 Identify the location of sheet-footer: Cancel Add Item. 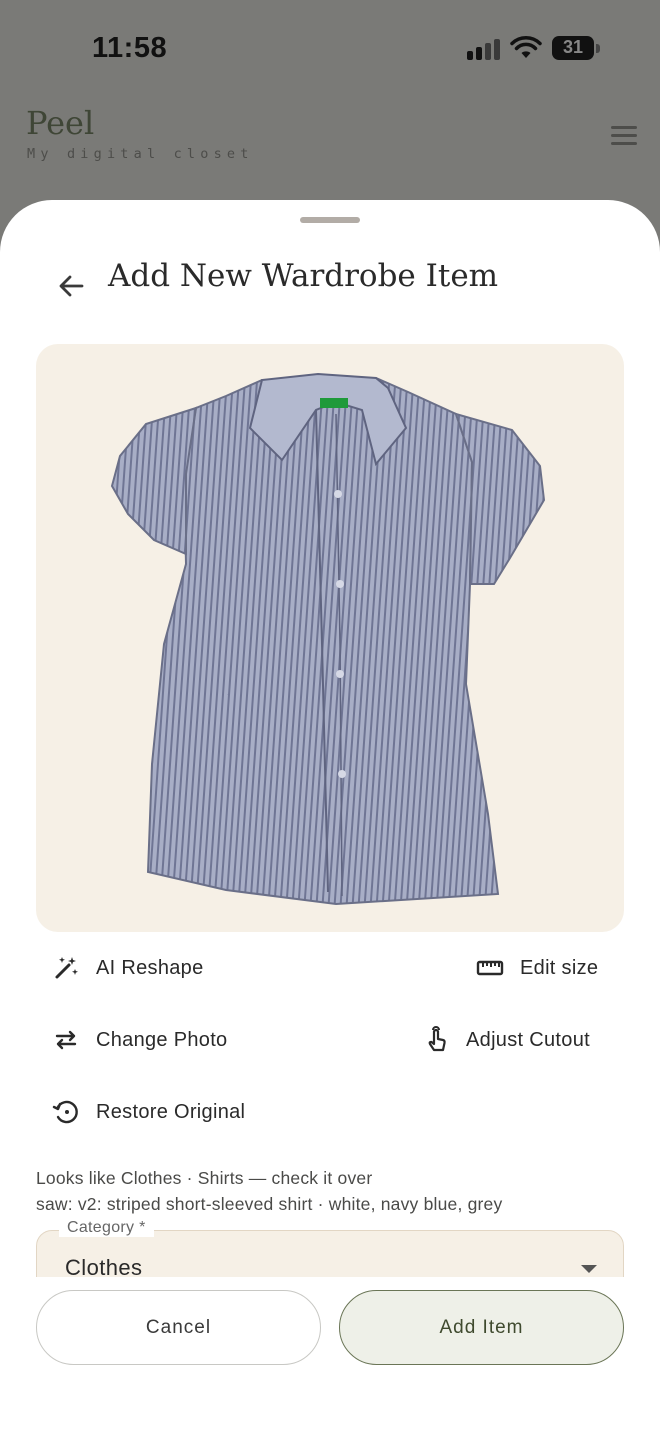
(330, 1355).